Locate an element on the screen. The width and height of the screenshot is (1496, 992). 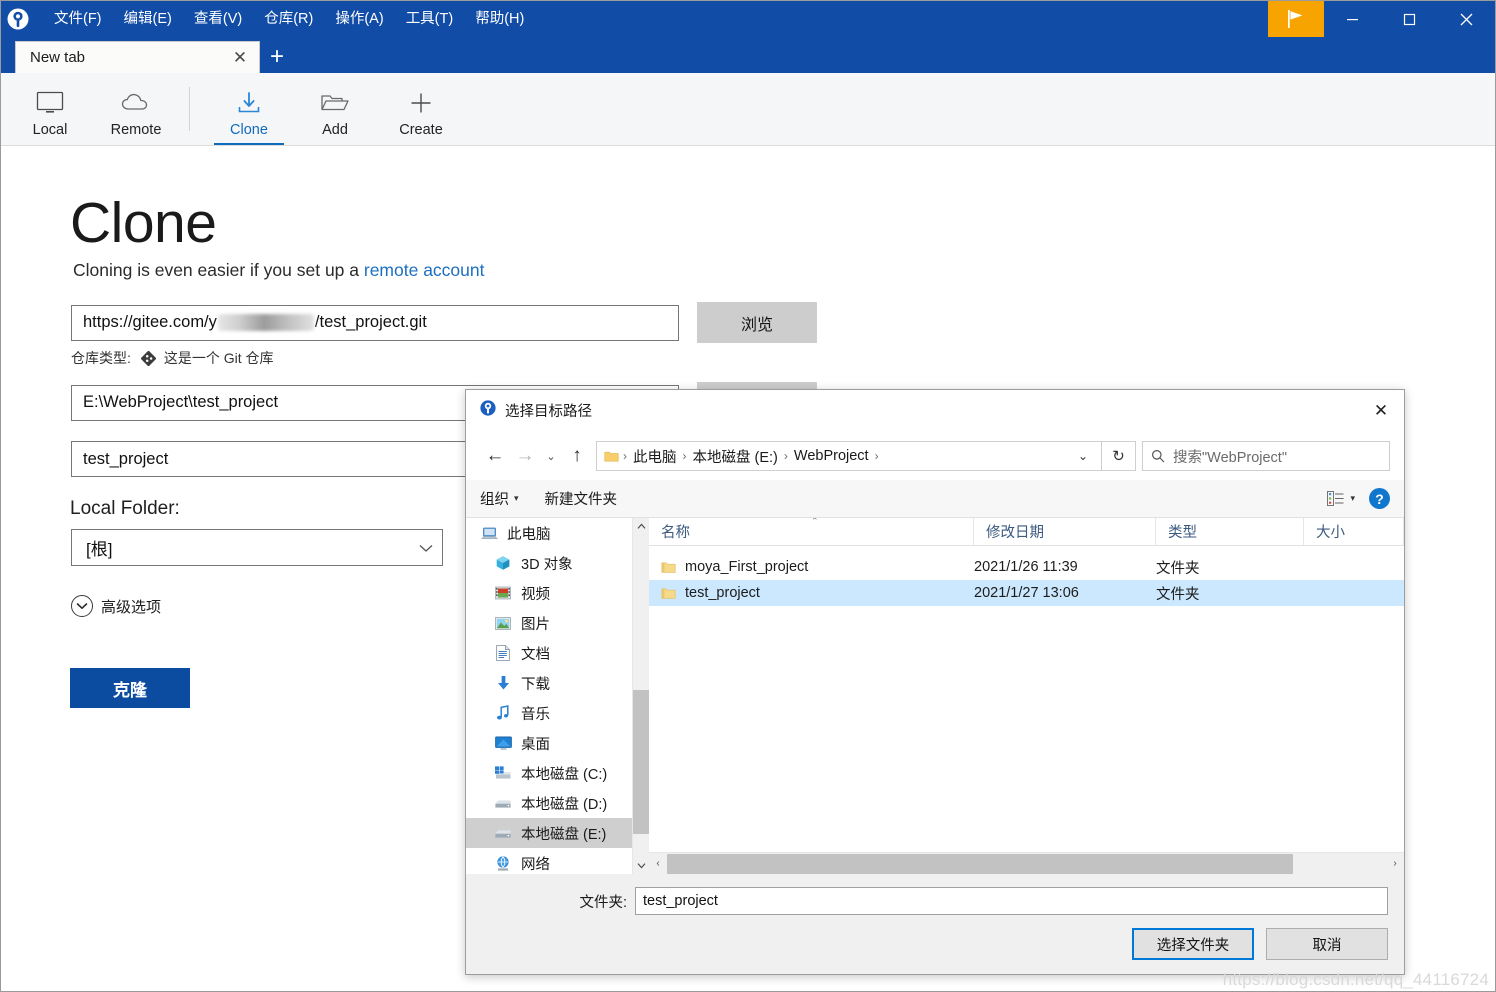
menu-item-view: 查看(V) is located at coordinates (218, 19).